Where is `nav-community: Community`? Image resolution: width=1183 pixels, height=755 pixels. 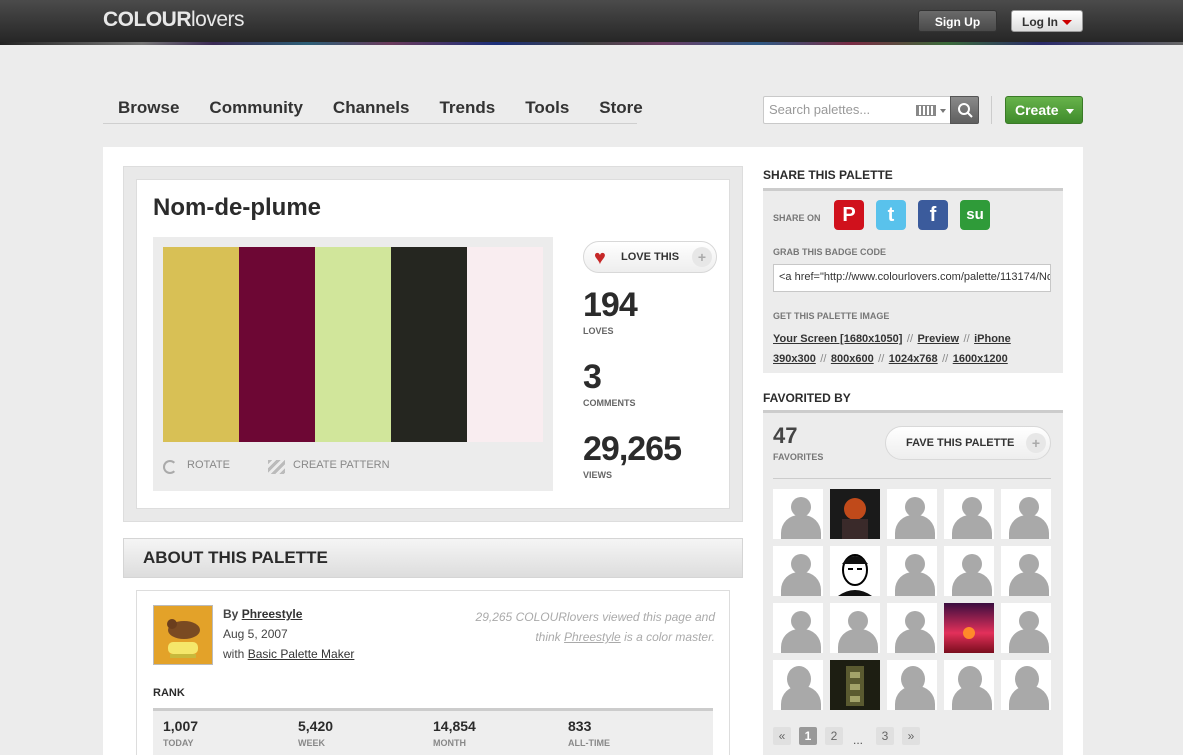
nav-community: Community is located at coordinates (256, 109).